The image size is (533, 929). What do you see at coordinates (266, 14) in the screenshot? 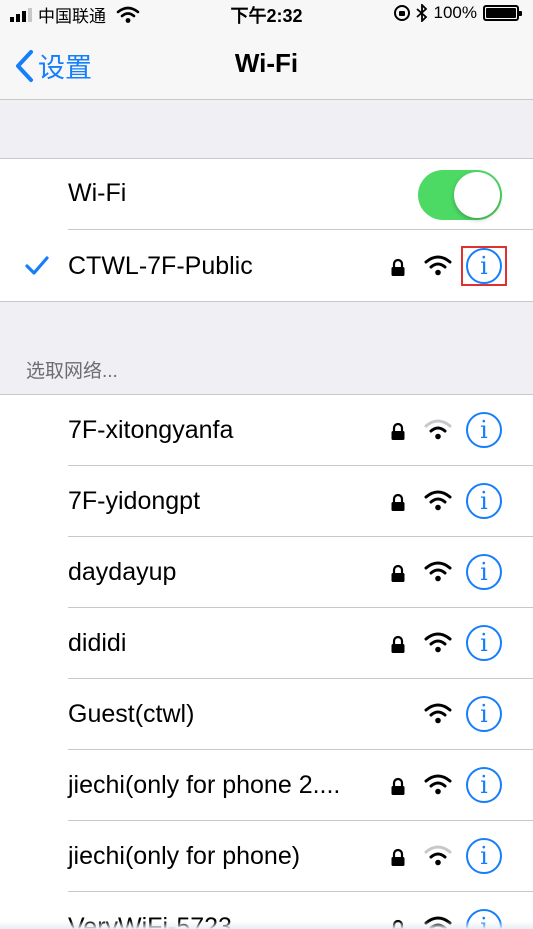
I see `status-bar: 中国联通 下午2:32 100%` at bounding box center [266, 14].